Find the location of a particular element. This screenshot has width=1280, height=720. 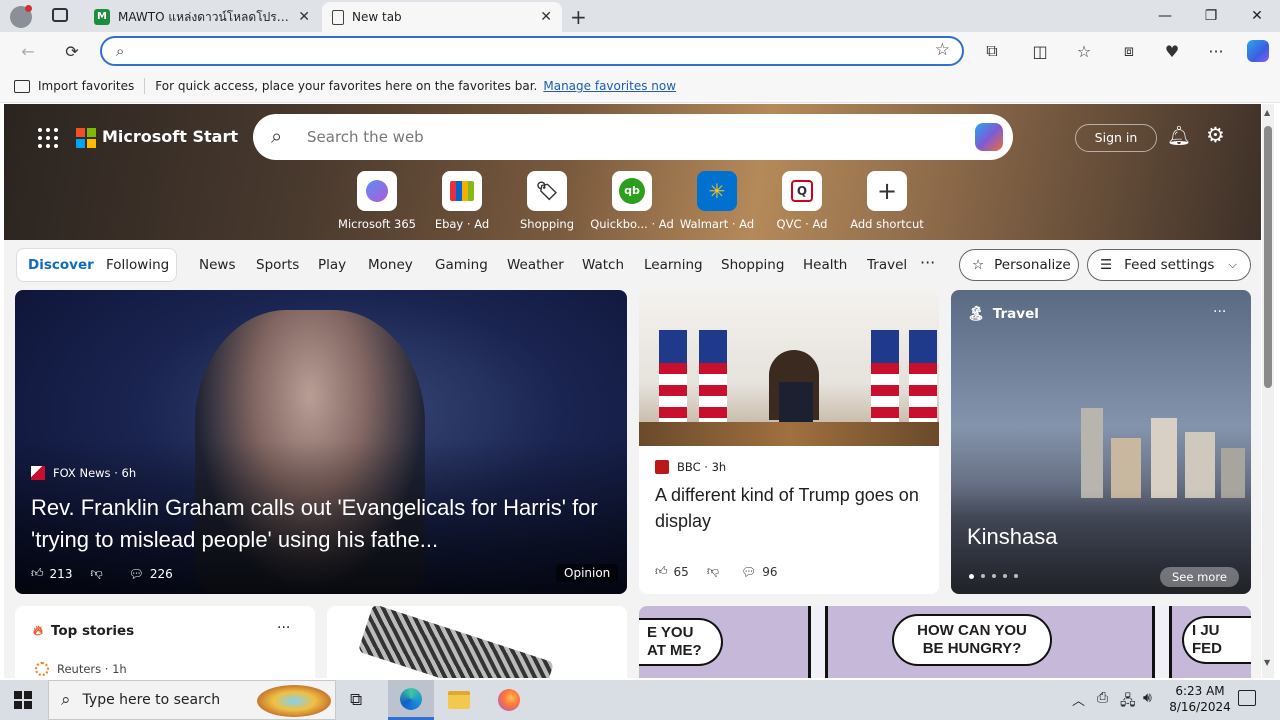

windows-start-icon is located at coordinates (23, 700).